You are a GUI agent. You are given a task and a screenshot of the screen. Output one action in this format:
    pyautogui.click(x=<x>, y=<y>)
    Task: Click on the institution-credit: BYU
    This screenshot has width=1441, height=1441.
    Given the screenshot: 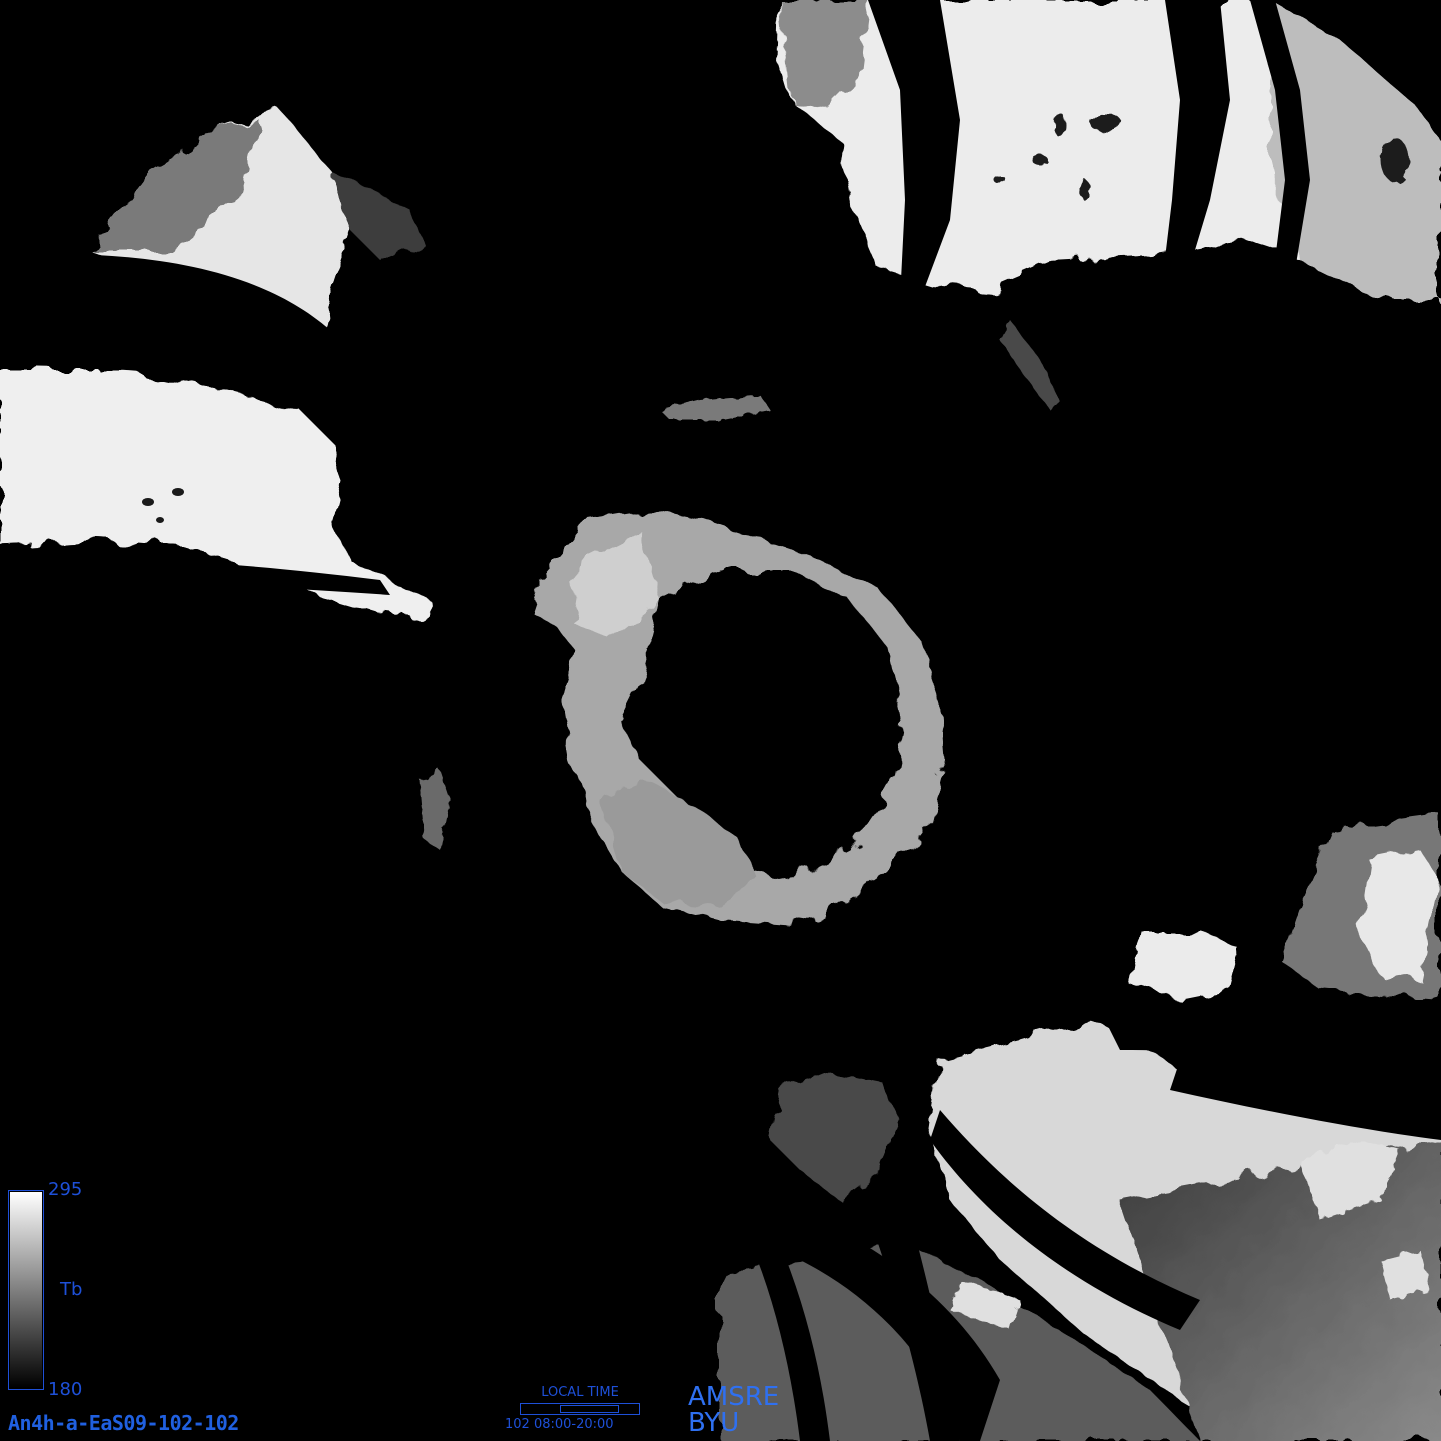 What is the action you would take?
    pyautogui.click(x=714, y=1423)
    